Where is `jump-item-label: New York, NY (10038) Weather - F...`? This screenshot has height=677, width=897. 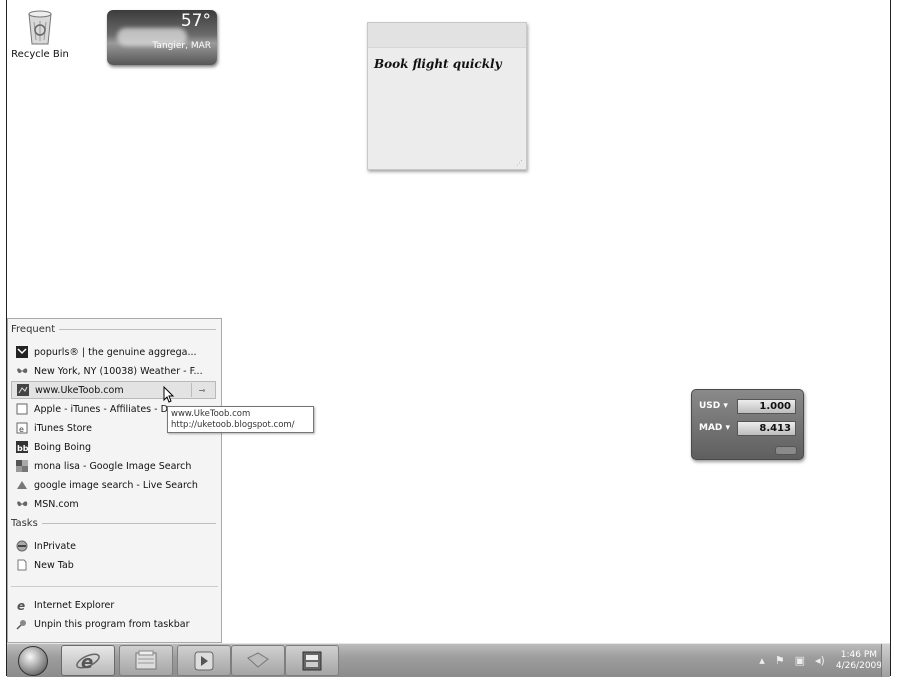 jump-item-label: New York, NY (10038) Weather - F... is located at coordinates (118, 371).